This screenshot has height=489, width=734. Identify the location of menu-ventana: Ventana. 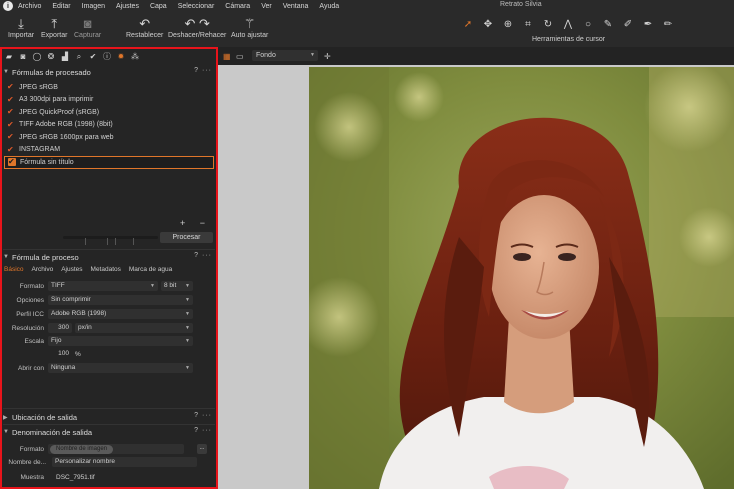
(296, 6).